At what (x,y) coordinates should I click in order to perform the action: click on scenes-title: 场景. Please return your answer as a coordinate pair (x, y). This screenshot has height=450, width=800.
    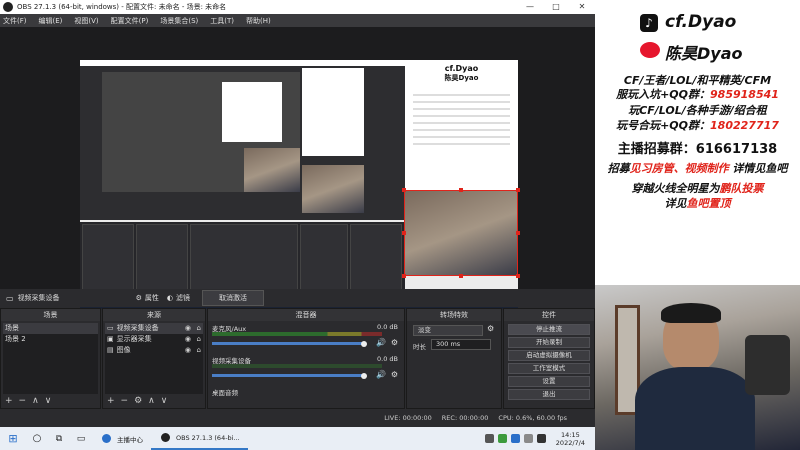
    Looking at the image, I should click on (50, 315).